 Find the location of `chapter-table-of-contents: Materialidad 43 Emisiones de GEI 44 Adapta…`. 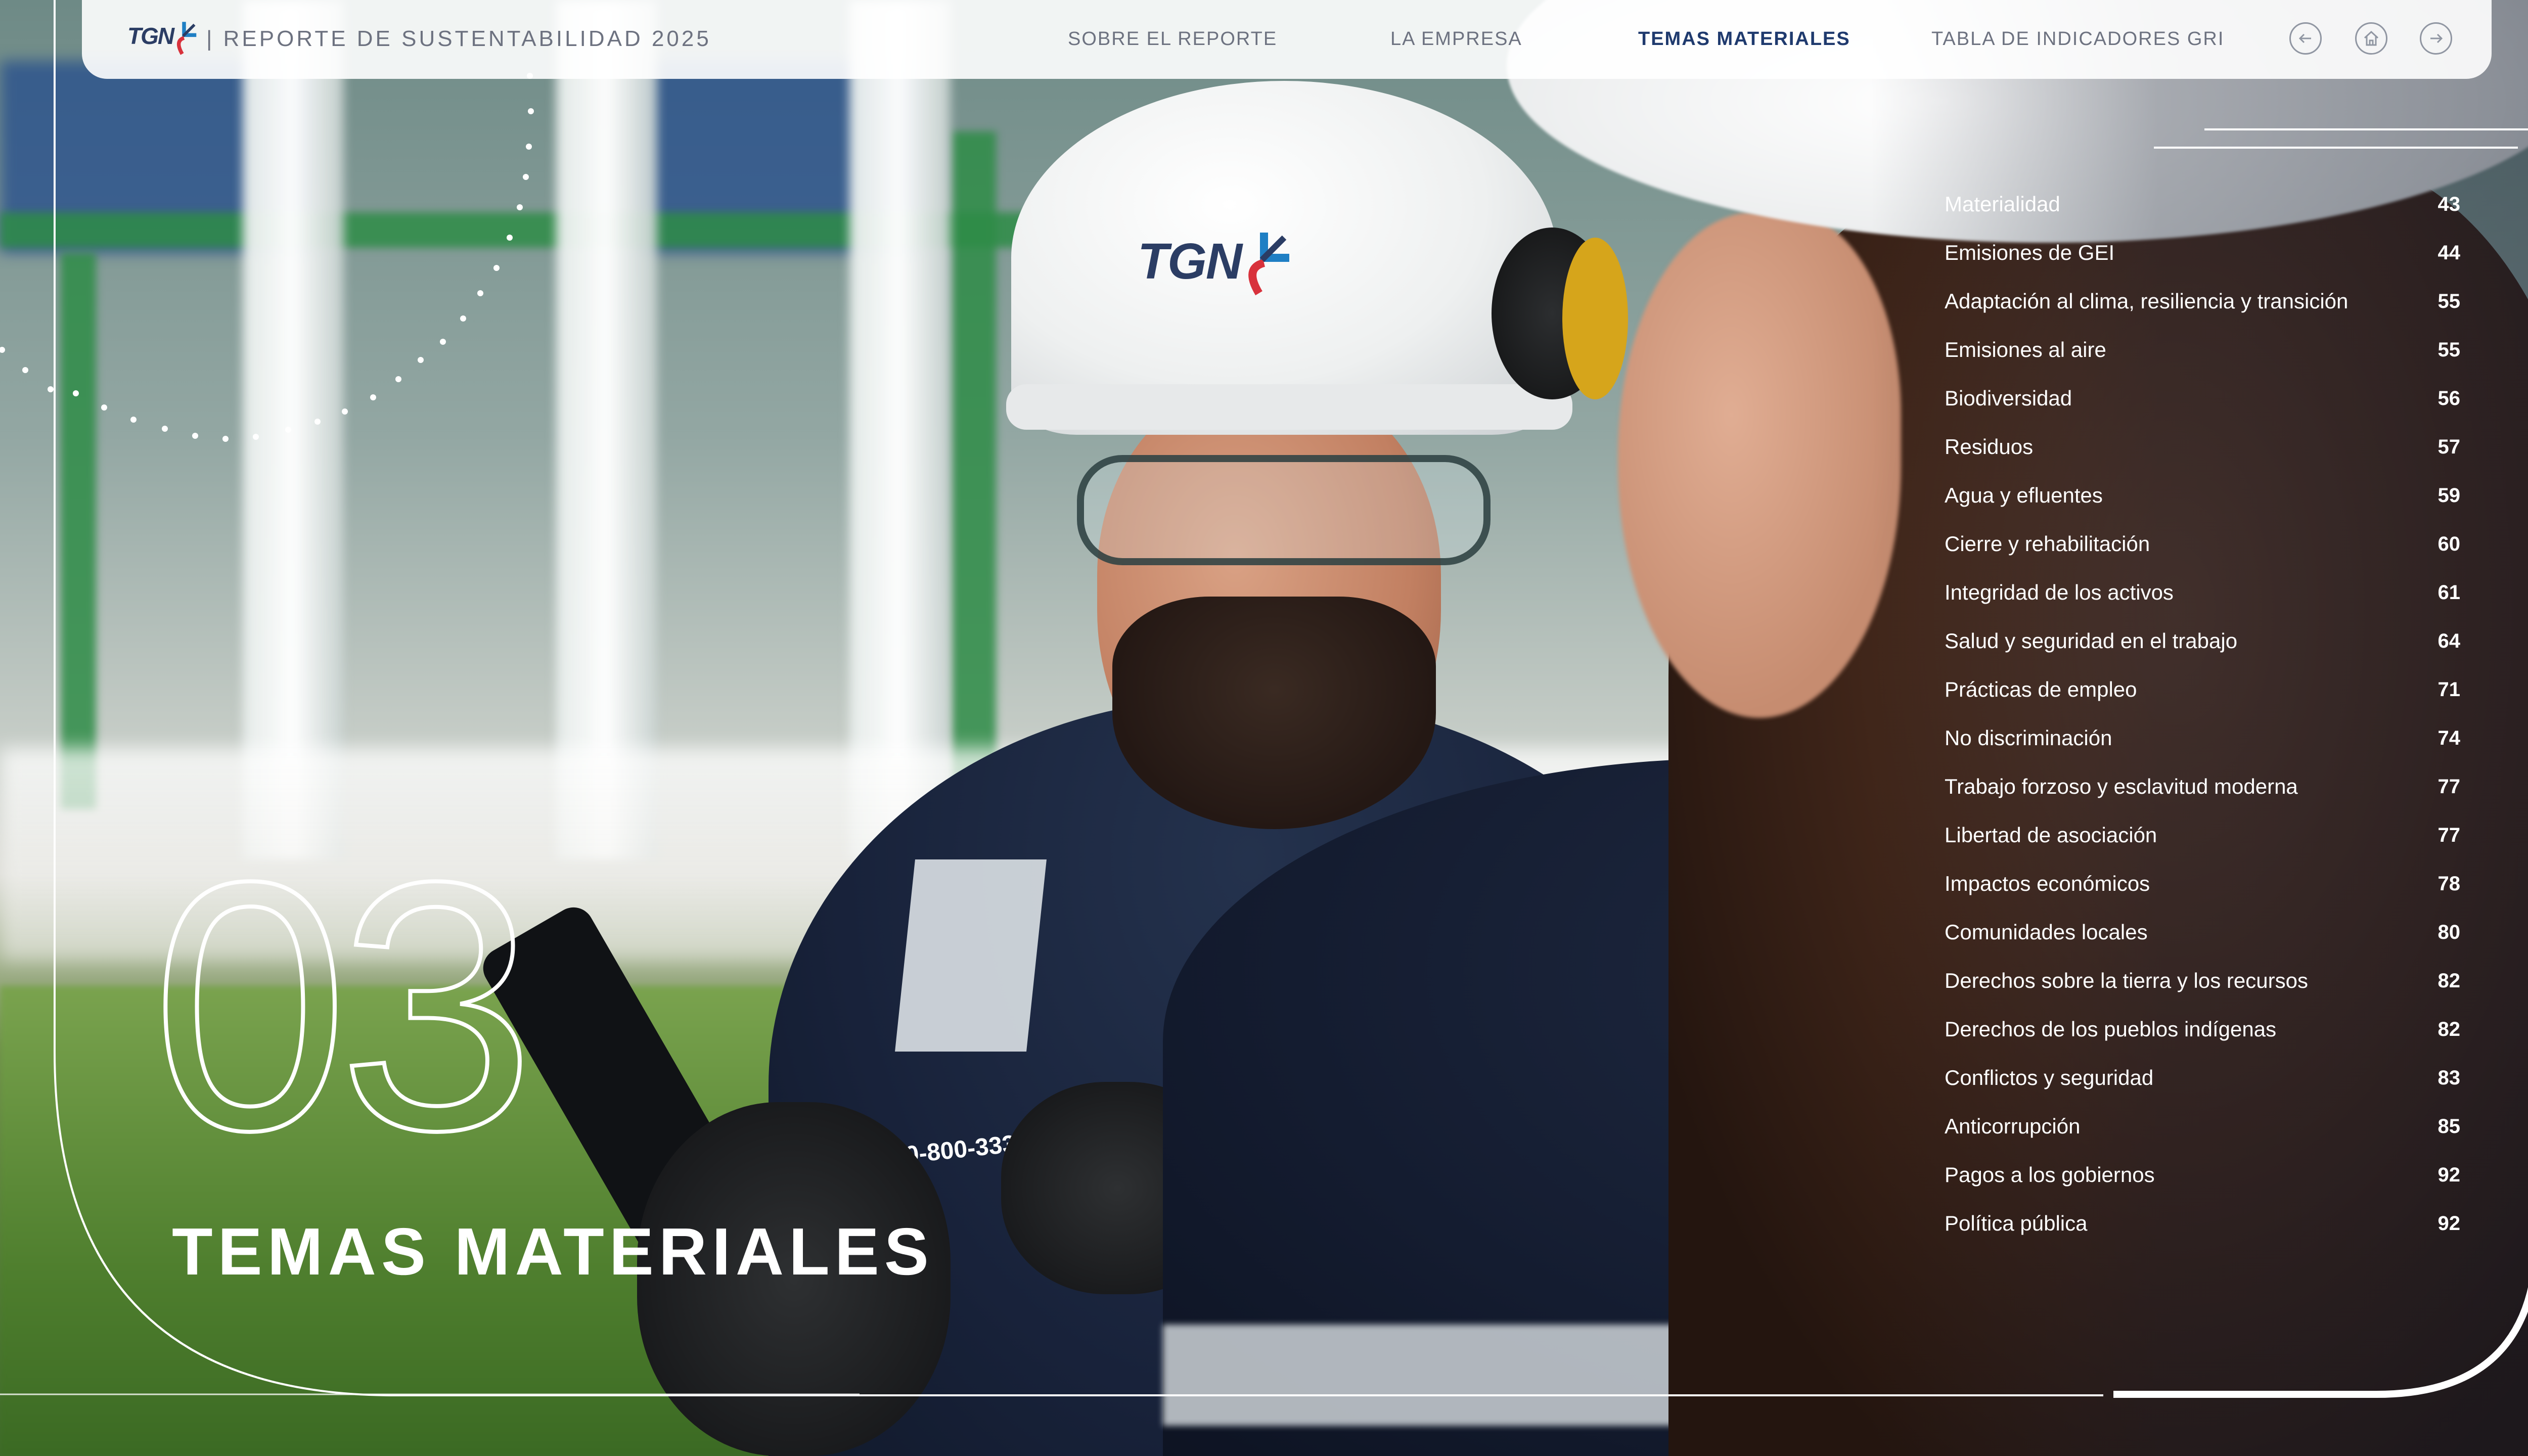

chapter-table-of-contents: Materialidad 43 Emisiones de GEI 44 Adapta… is located at coordinates (2203, 722).